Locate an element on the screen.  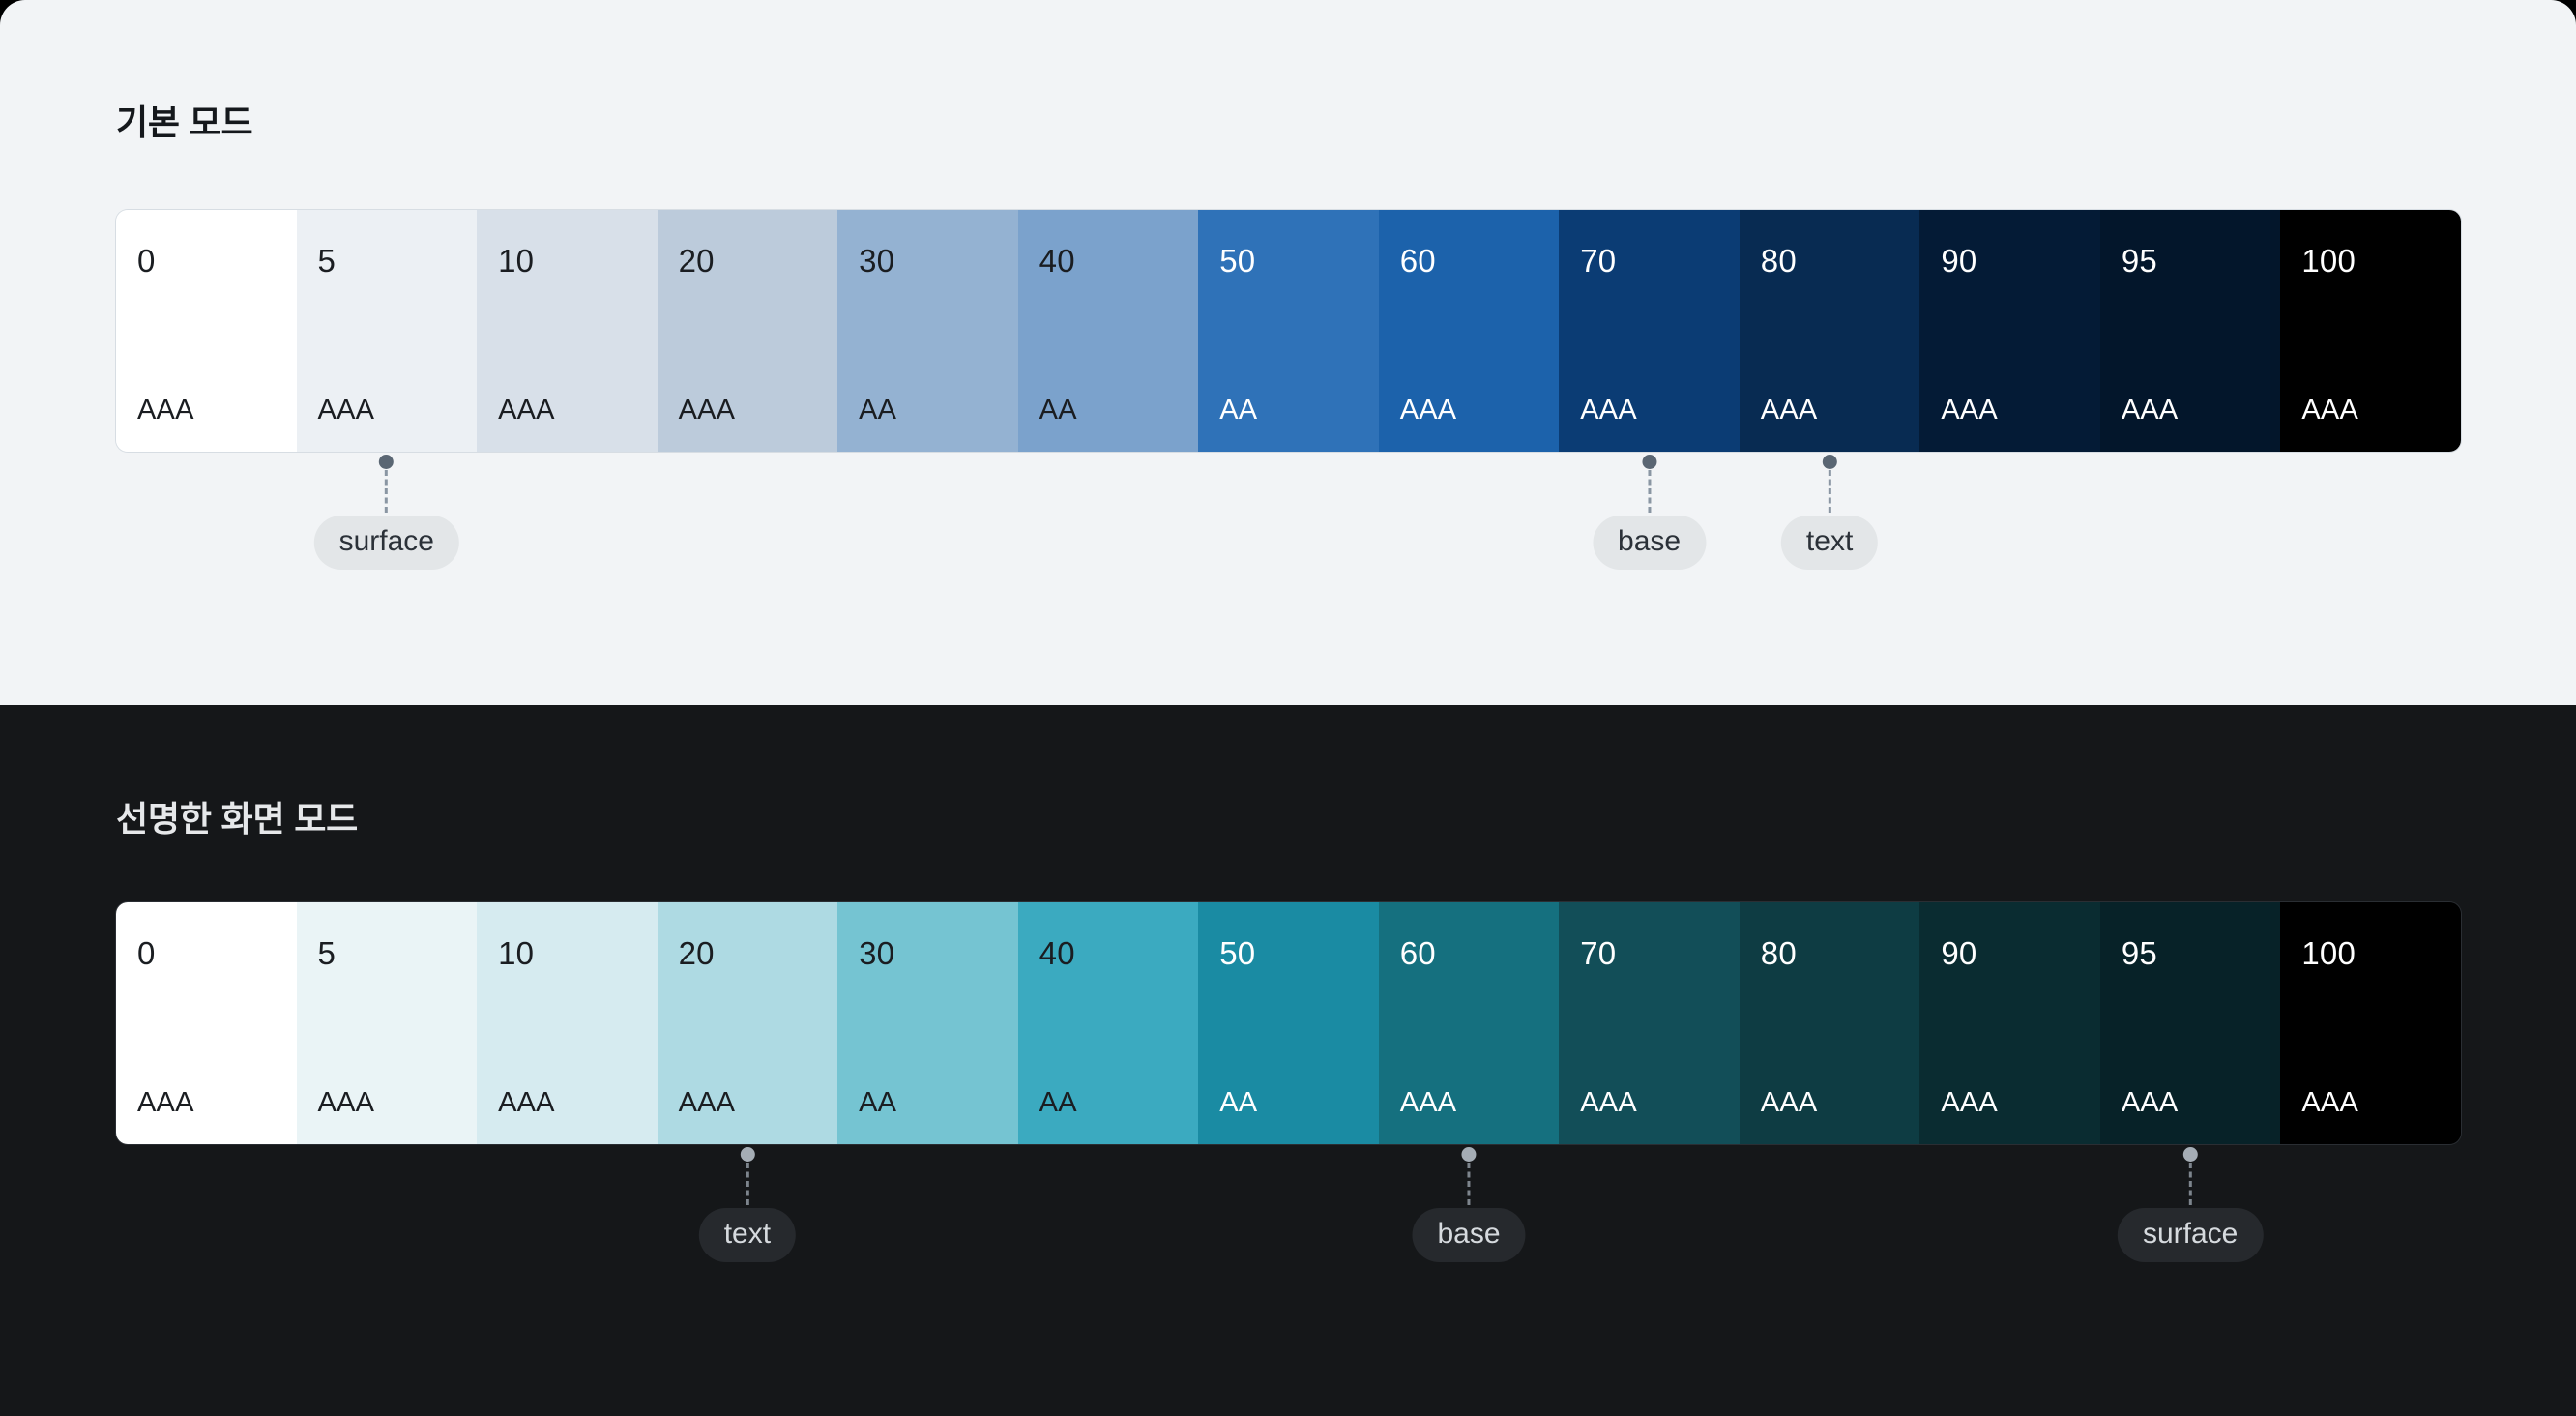
swatch-step-label: 10 is located at coordinates (516, 260).